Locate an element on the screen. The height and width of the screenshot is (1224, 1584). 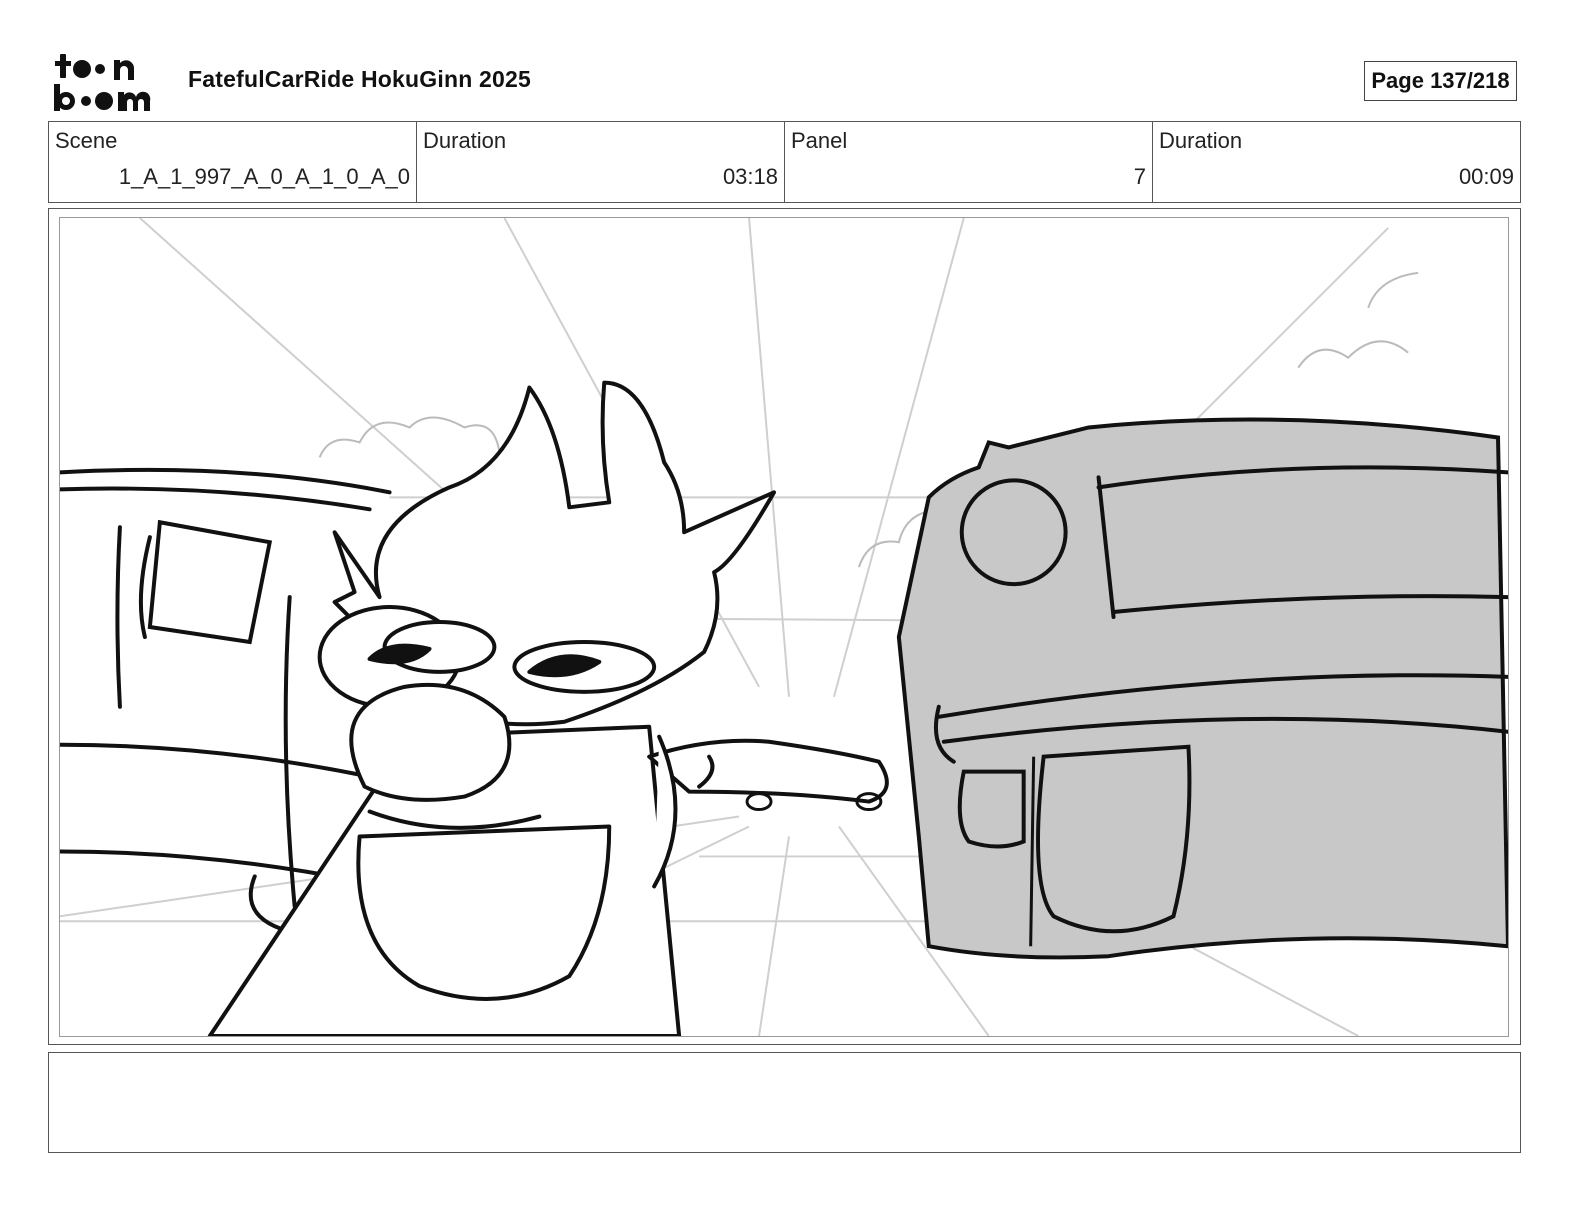
panel-duration-cell: Duration 00:09 is located at coordinates (1336, 162).